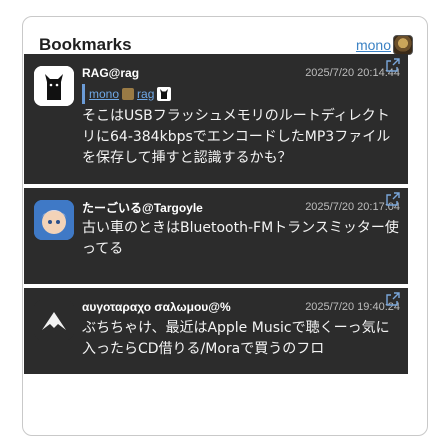 This screenshot has width=442, height=436. I want to click on quote-avatar, so click(128, 94).